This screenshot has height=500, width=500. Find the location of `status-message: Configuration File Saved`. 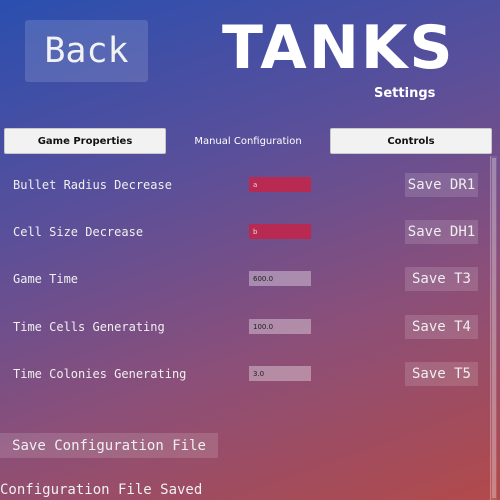

status-message: Configuration File Saved is located at coordinates (101, 490).